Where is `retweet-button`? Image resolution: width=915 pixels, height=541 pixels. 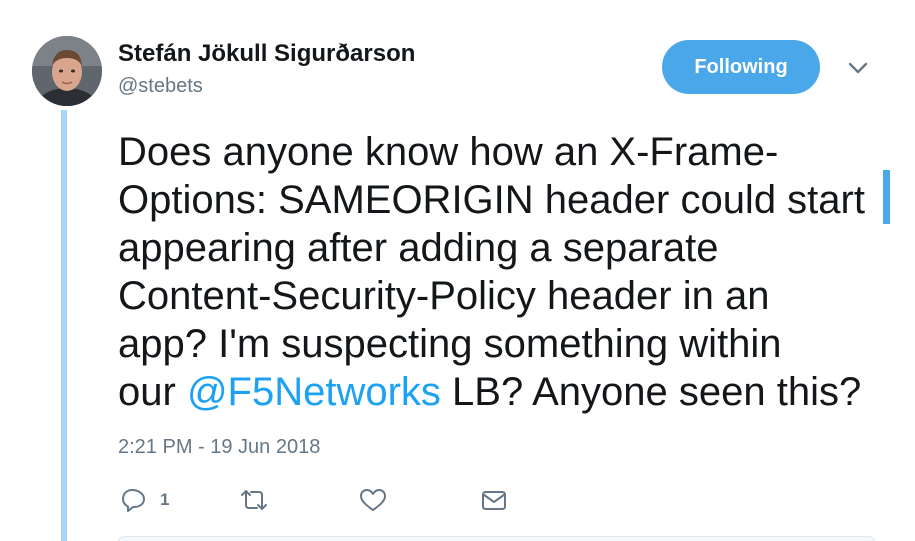
retweet-button is located at coordinates (254, 500).